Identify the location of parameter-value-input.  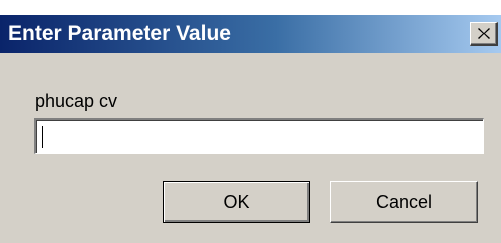
(259, 136).